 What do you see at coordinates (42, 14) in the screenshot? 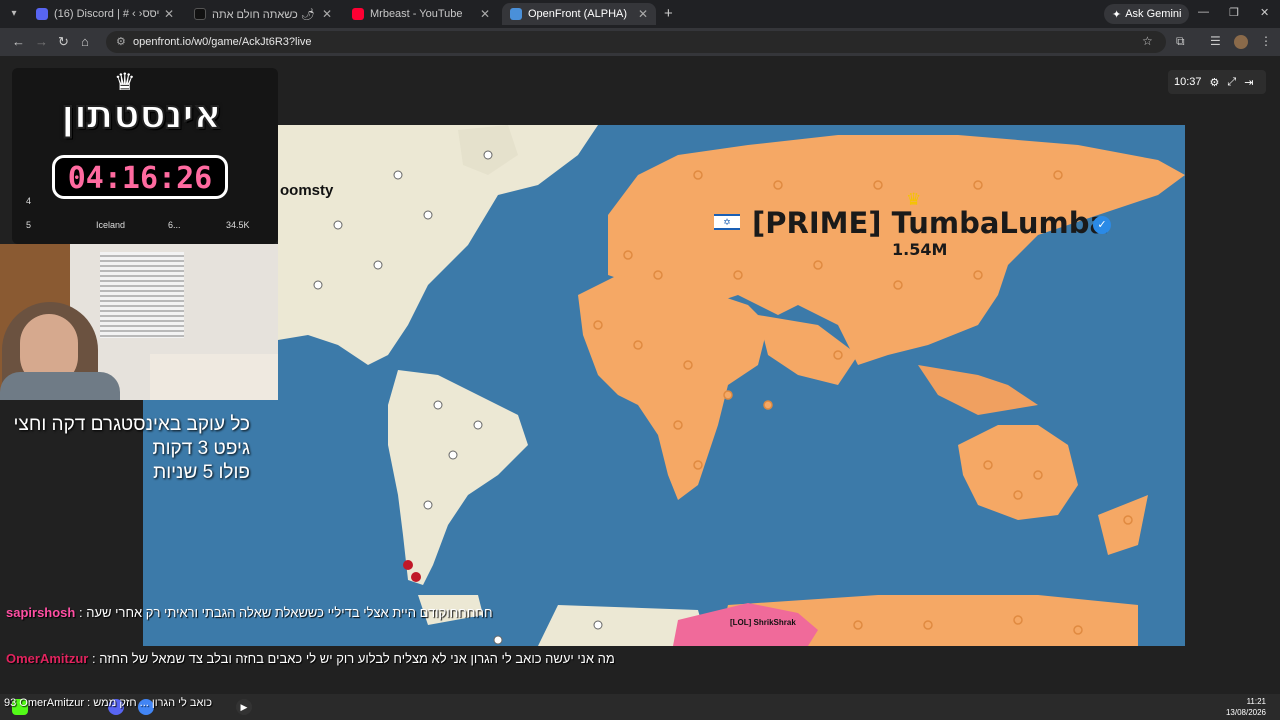
I see `discord-icon` at bounding box center [42, 14].